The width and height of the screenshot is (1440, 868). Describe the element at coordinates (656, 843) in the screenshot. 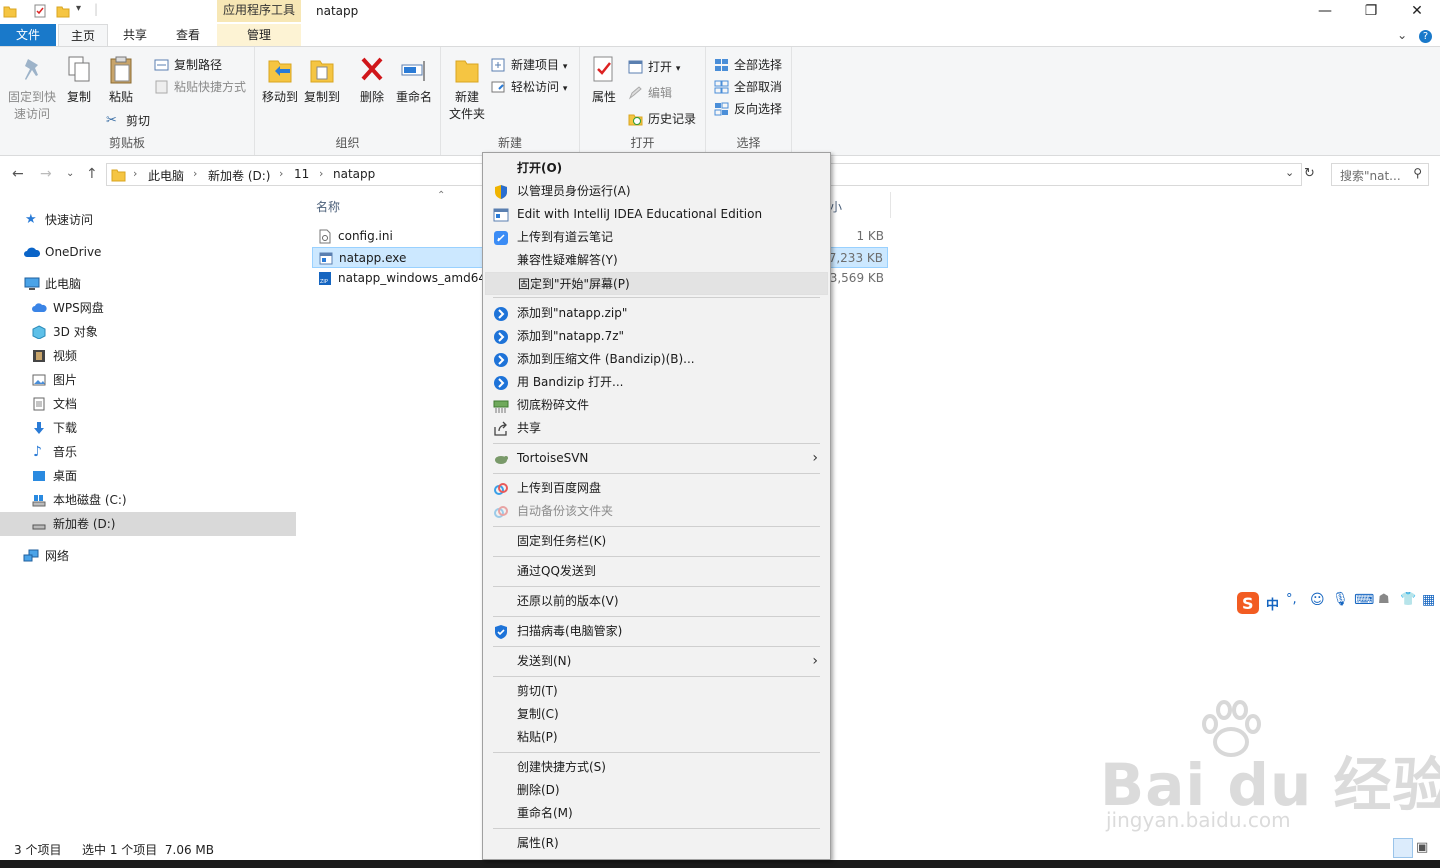

I see `menu-item-properties: 属性(R)` at that location.